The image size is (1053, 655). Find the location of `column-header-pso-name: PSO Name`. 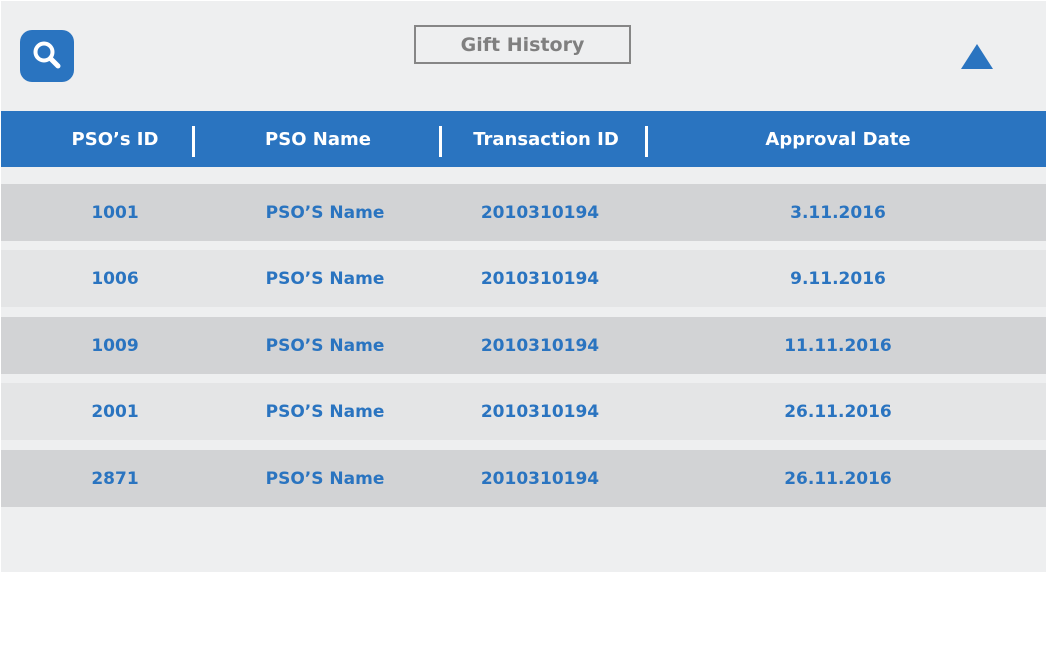

column-header-pso-name: PSO Name is located at coordinates (318, 139).